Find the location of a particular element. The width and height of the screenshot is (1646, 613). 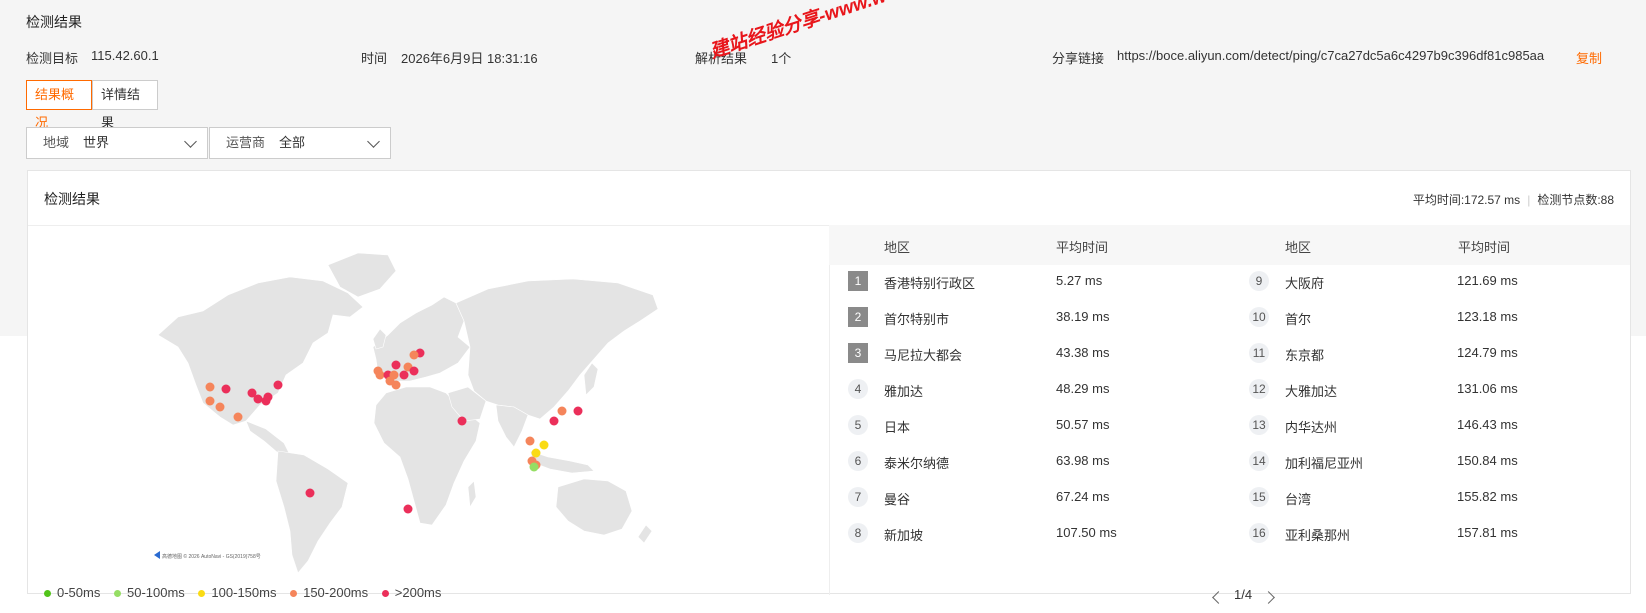

table-header: 地区 平均时间 地区 平均时间 is located at coordinates (1229, 245).